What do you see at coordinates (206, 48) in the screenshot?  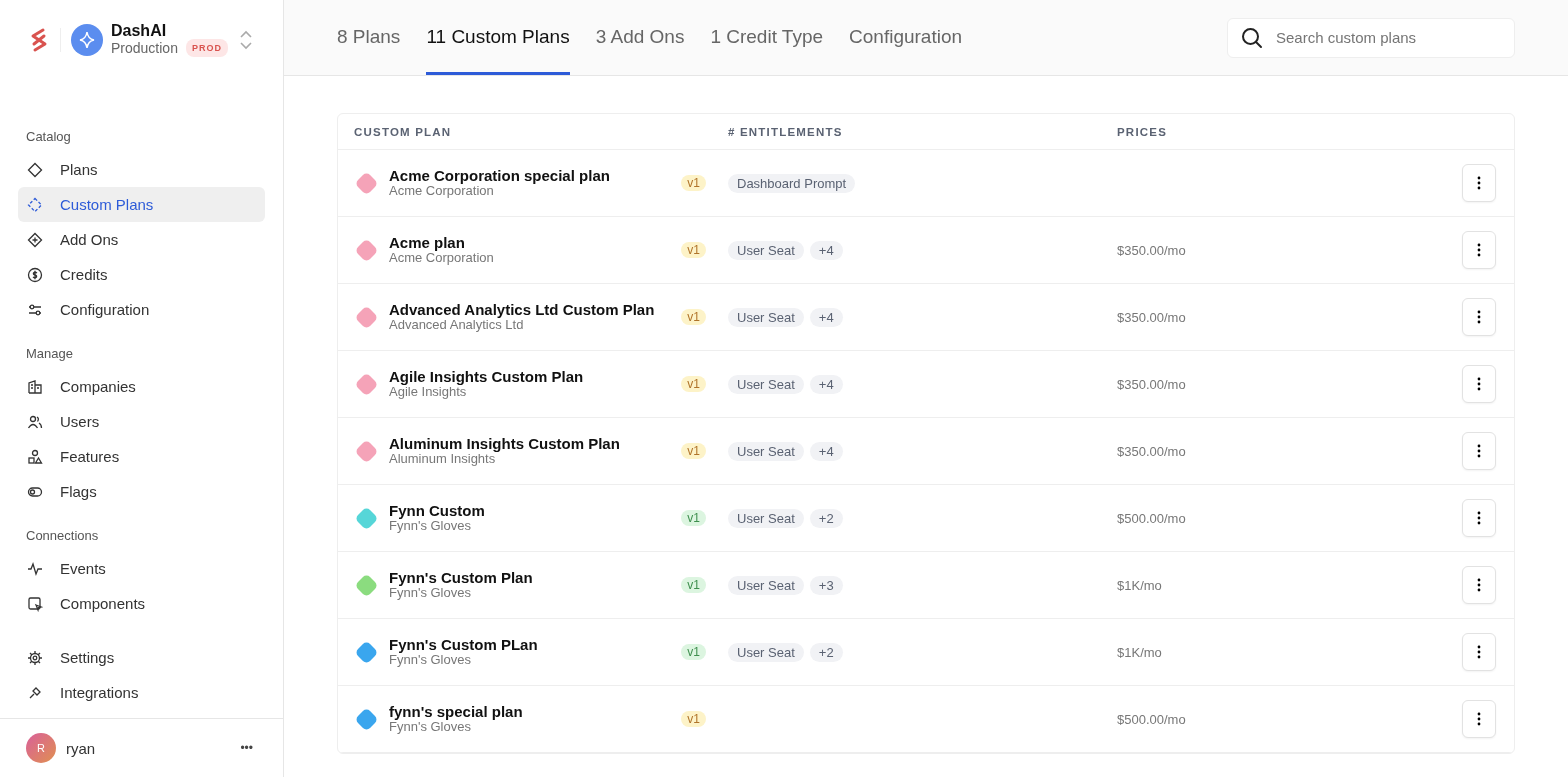 I see `environment-badge: PROD` at bounding box center [206, 48].